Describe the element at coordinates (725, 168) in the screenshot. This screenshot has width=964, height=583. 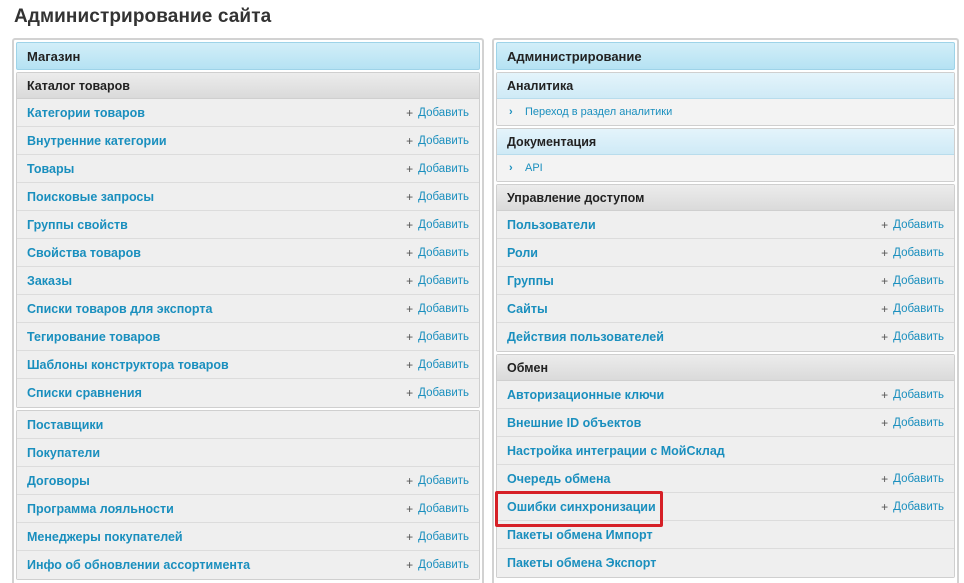
I see `api-link-row: › API` at that location.